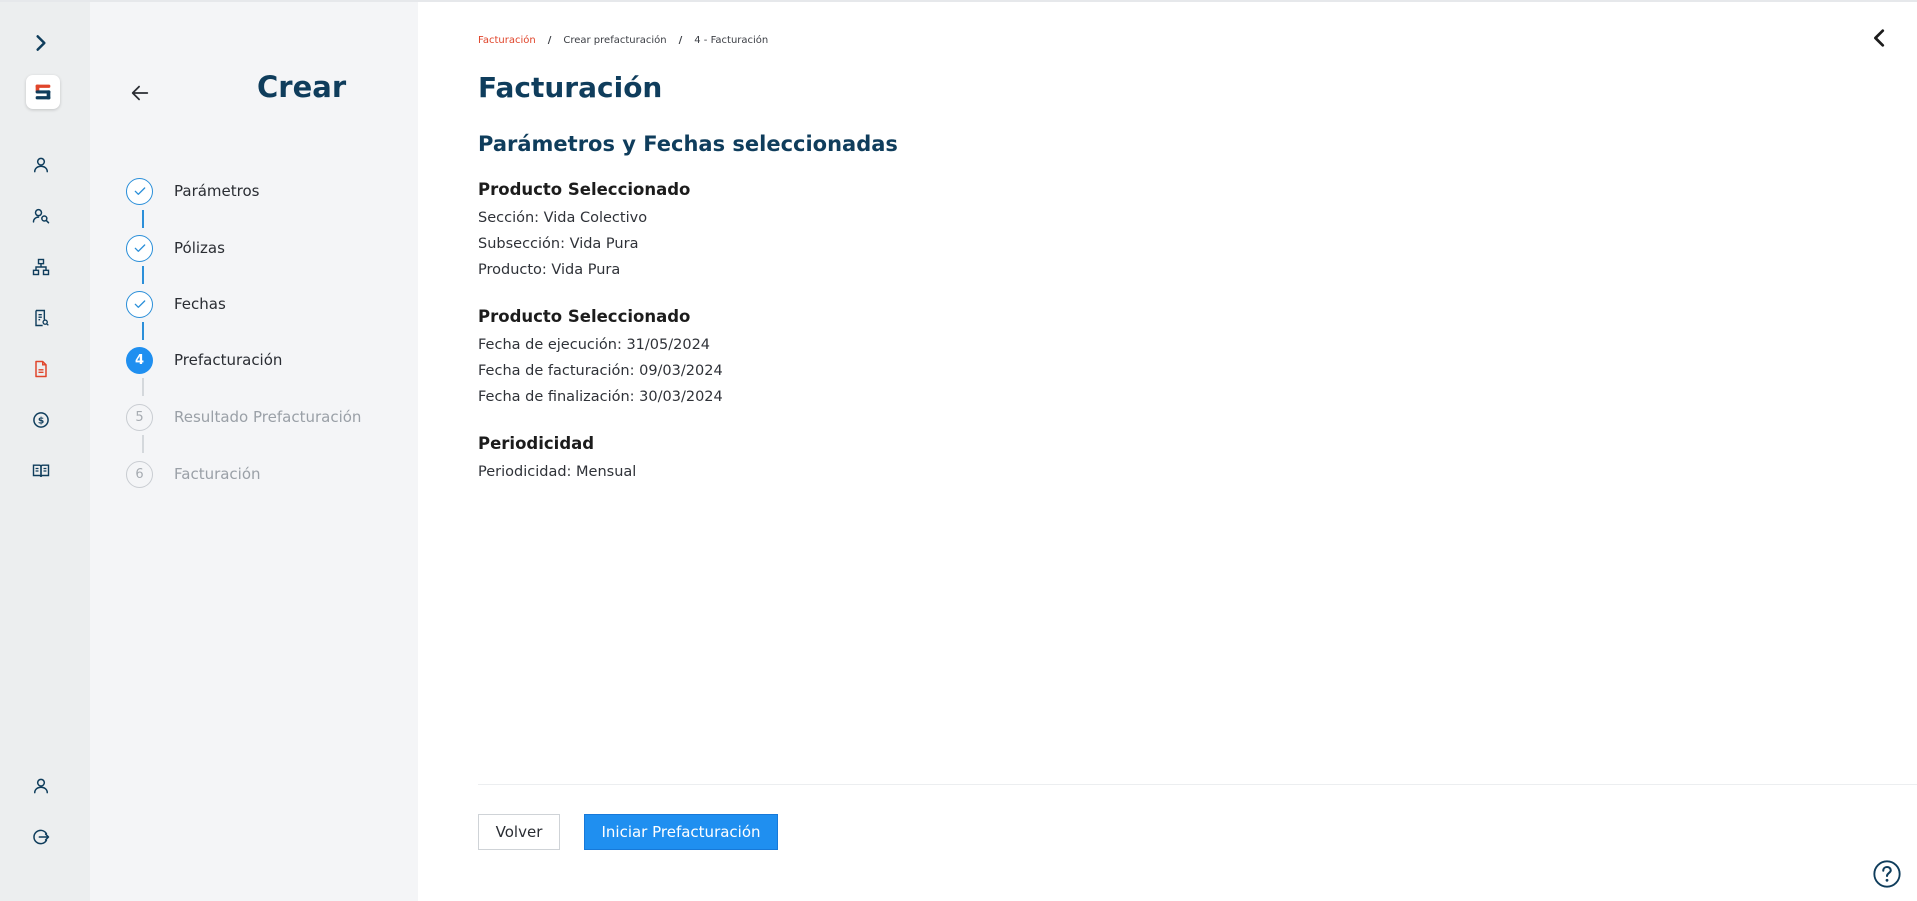 Image resolution: width=1917 pixels, height=901 pixels. I want to click on back-arrow-icon, so click(140, 93).